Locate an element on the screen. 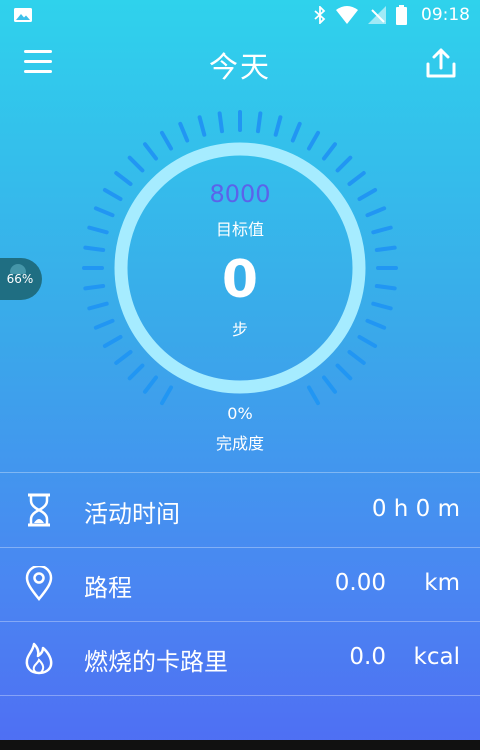 This screenshot has width=480, height=750. metric-value: 0.00 is located at coordinates (360, 583).